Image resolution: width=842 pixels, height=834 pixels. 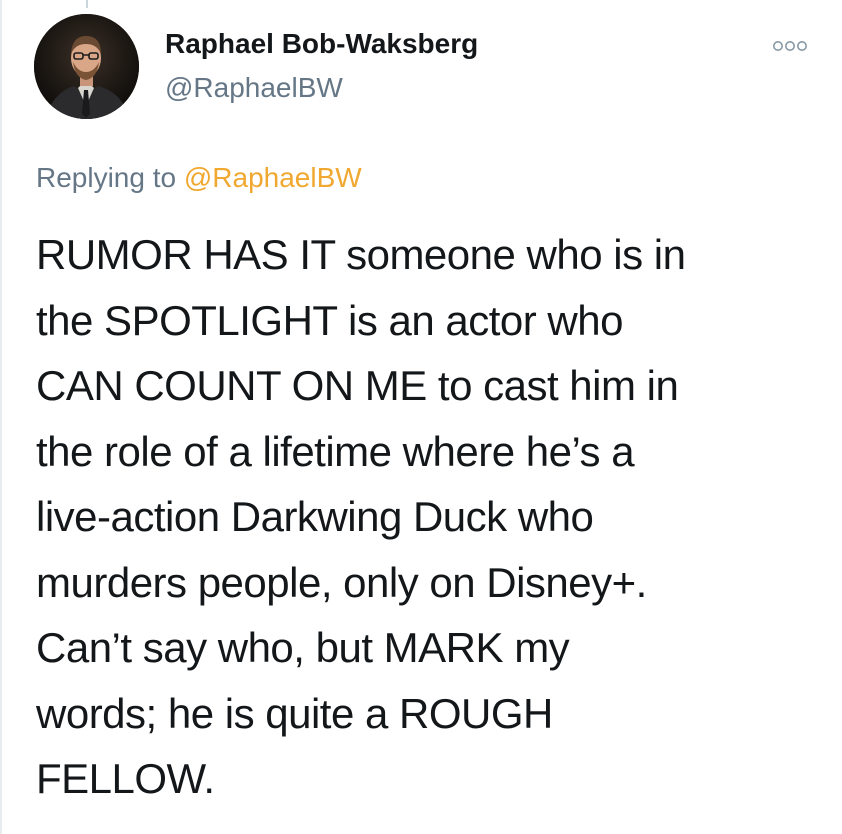 I want to click on more-options-icon, so click(x=790, y=46).